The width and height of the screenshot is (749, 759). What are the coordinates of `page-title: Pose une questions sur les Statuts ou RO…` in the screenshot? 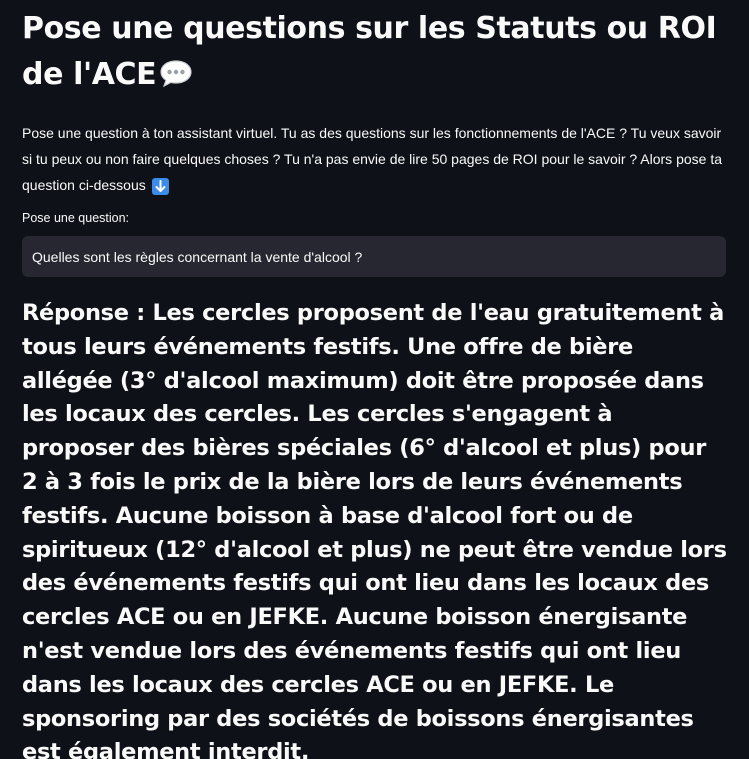 It's located at (374, 54).